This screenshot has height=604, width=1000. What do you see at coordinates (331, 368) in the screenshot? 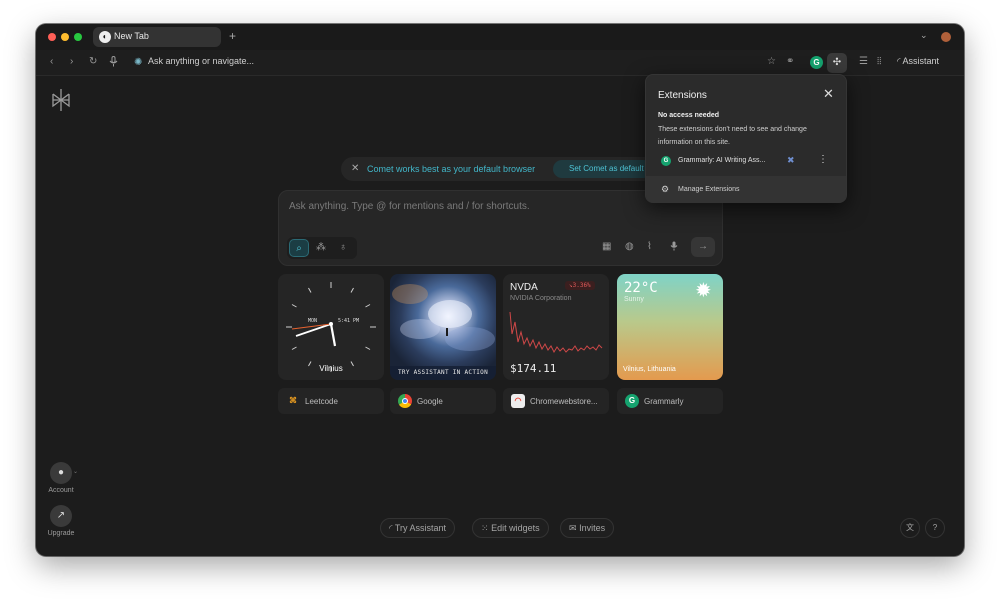
I see `clock-city: Vilnius` at bounding box center [331, 368].